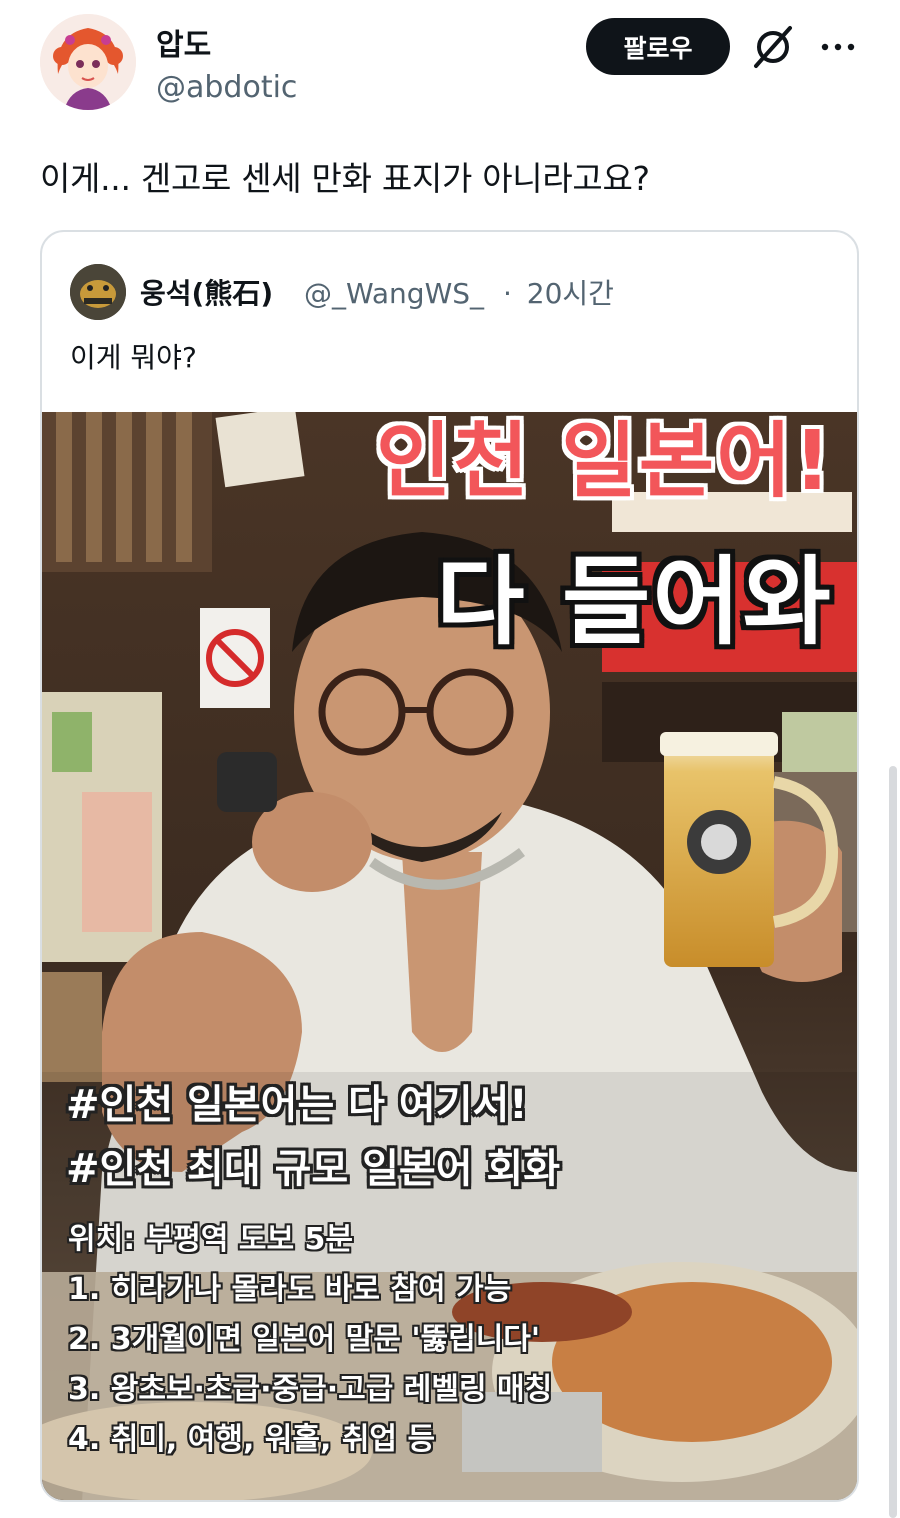  What do you see at coordinates (211, 1239) in the screenshot?
I see `poster-location: 위치: 부평역 도보 5분` at bounding box center [211, 1239].